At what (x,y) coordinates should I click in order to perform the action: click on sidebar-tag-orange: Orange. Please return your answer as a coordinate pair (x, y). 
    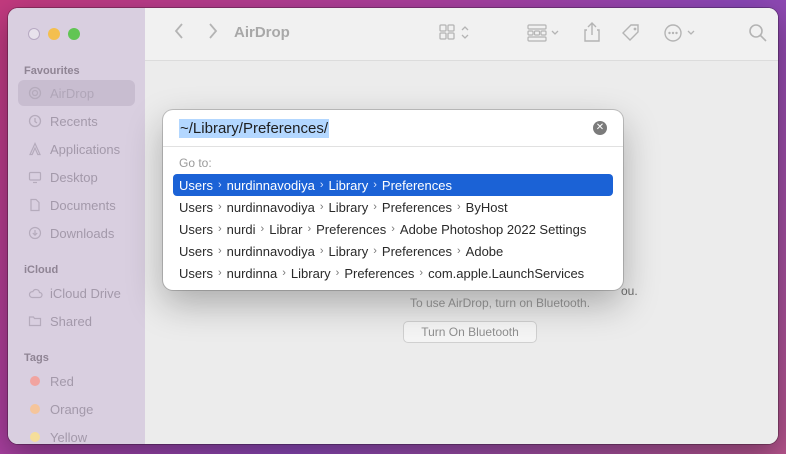
    Looking at the image, I should click on (76, 409).